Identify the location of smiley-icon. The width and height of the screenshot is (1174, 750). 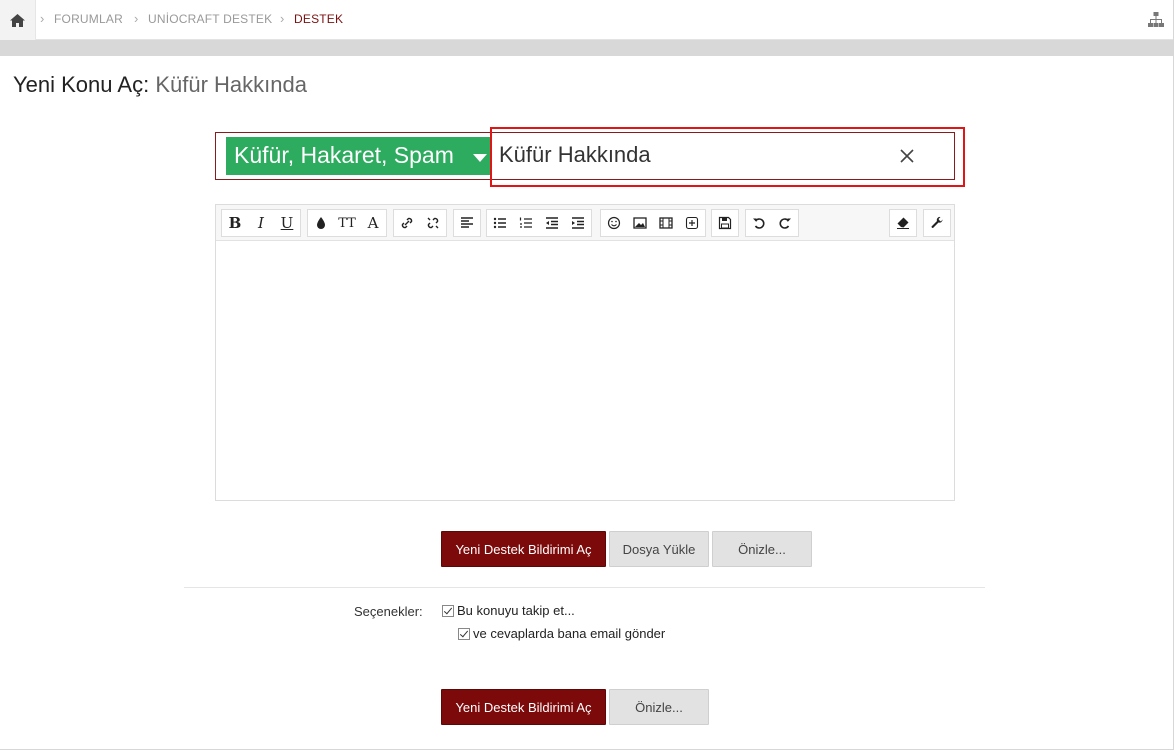
(614, 223).